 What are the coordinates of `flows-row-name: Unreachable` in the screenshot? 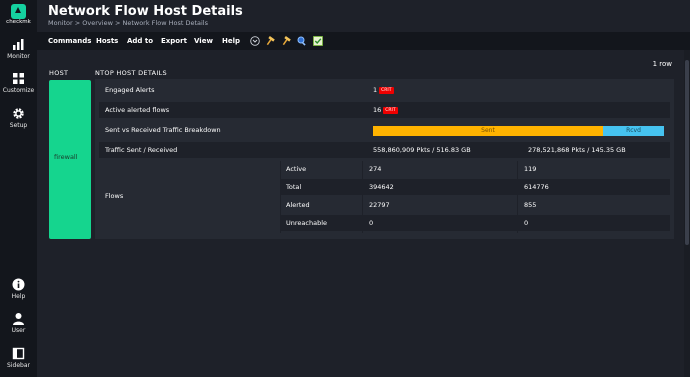 It's located at (306, 223).